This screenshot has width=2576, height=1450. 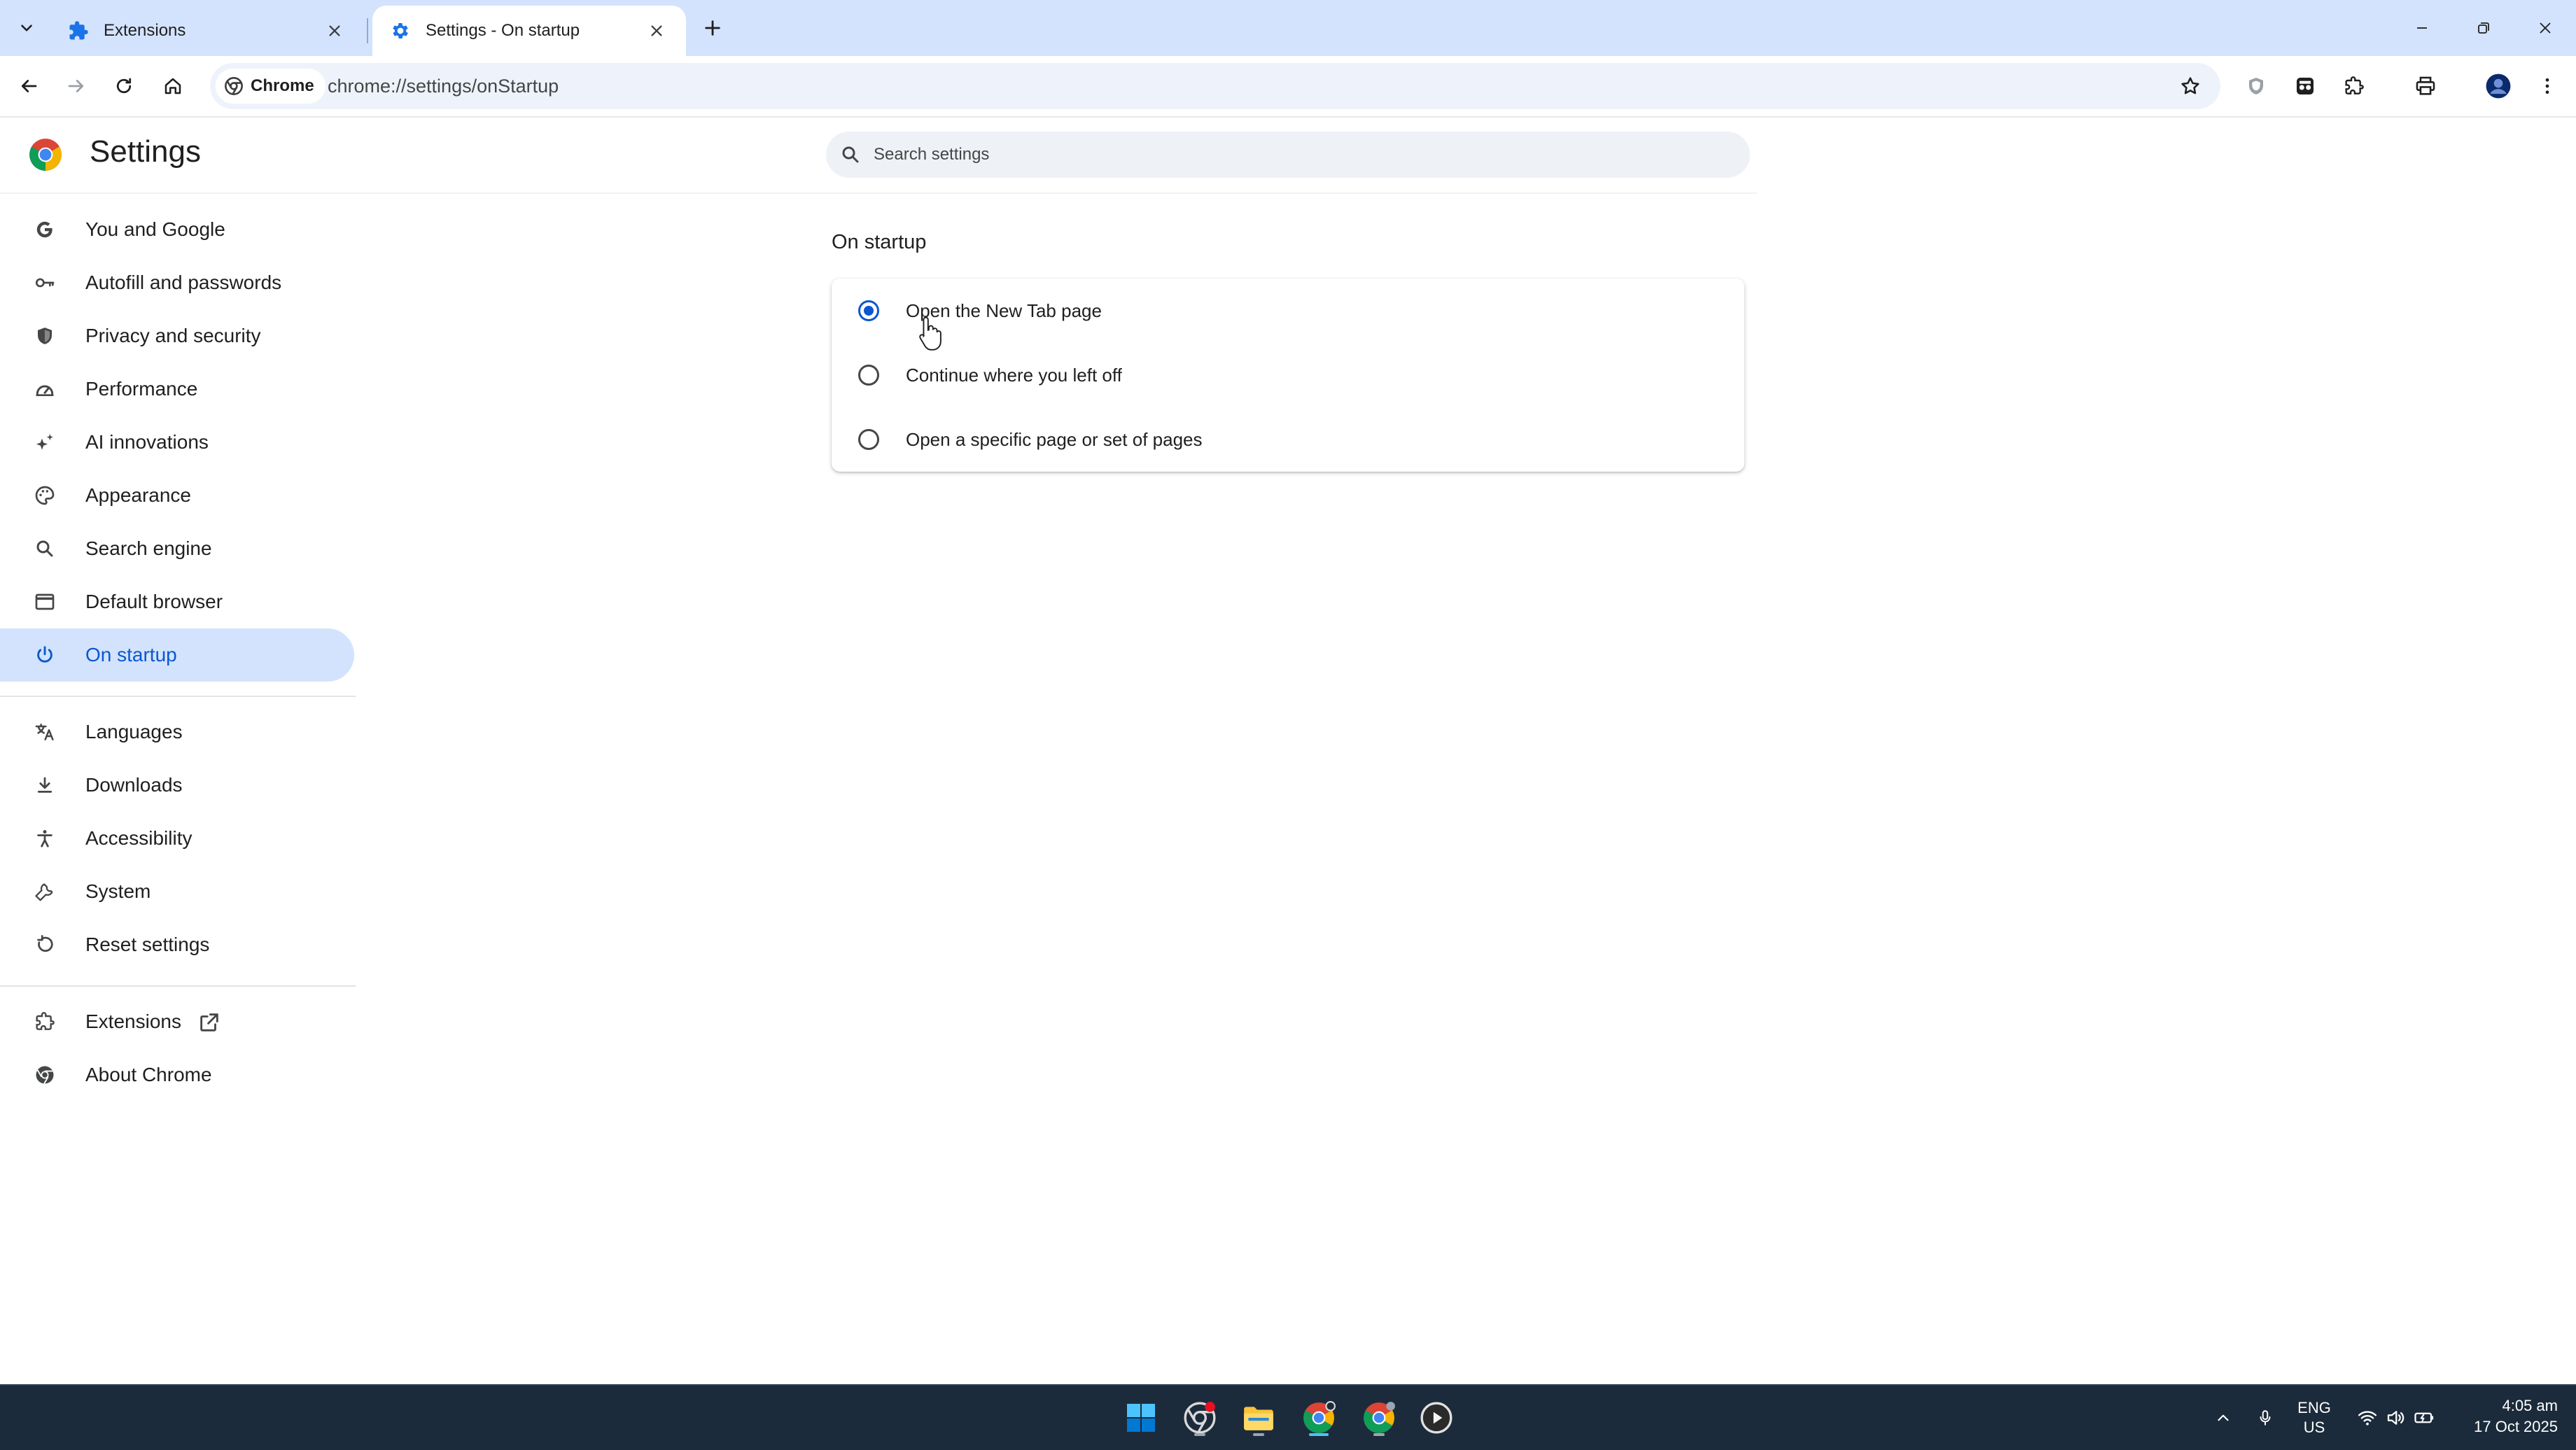 I want to click on sidebar-item-default-browser: Default browser, so click(x=177, y=601).